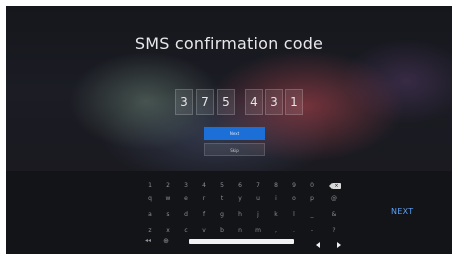  I want to click on key-r: r, so click(204, 199).